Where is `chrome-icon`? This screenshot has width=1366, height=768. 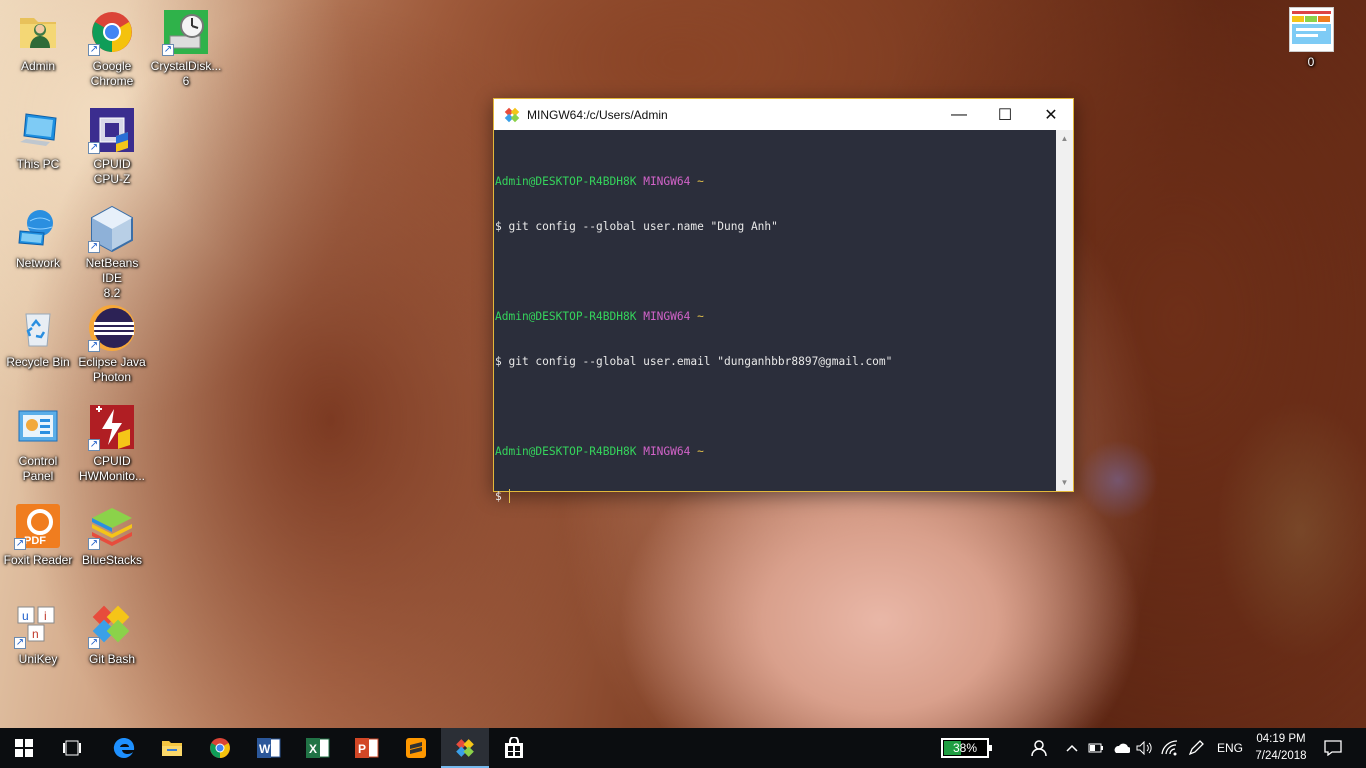
chrome-icon is located at coordinates (220, 748).